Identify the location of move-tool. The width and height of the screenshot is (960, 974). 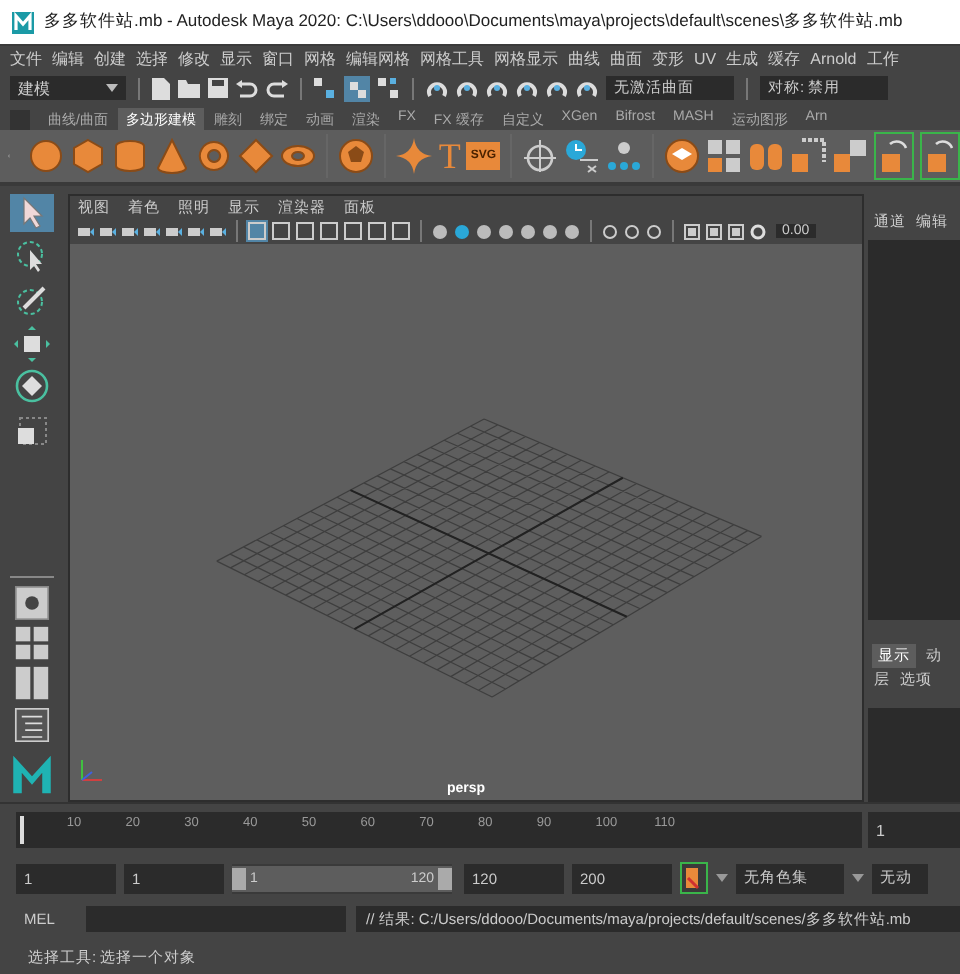
(32, 343).